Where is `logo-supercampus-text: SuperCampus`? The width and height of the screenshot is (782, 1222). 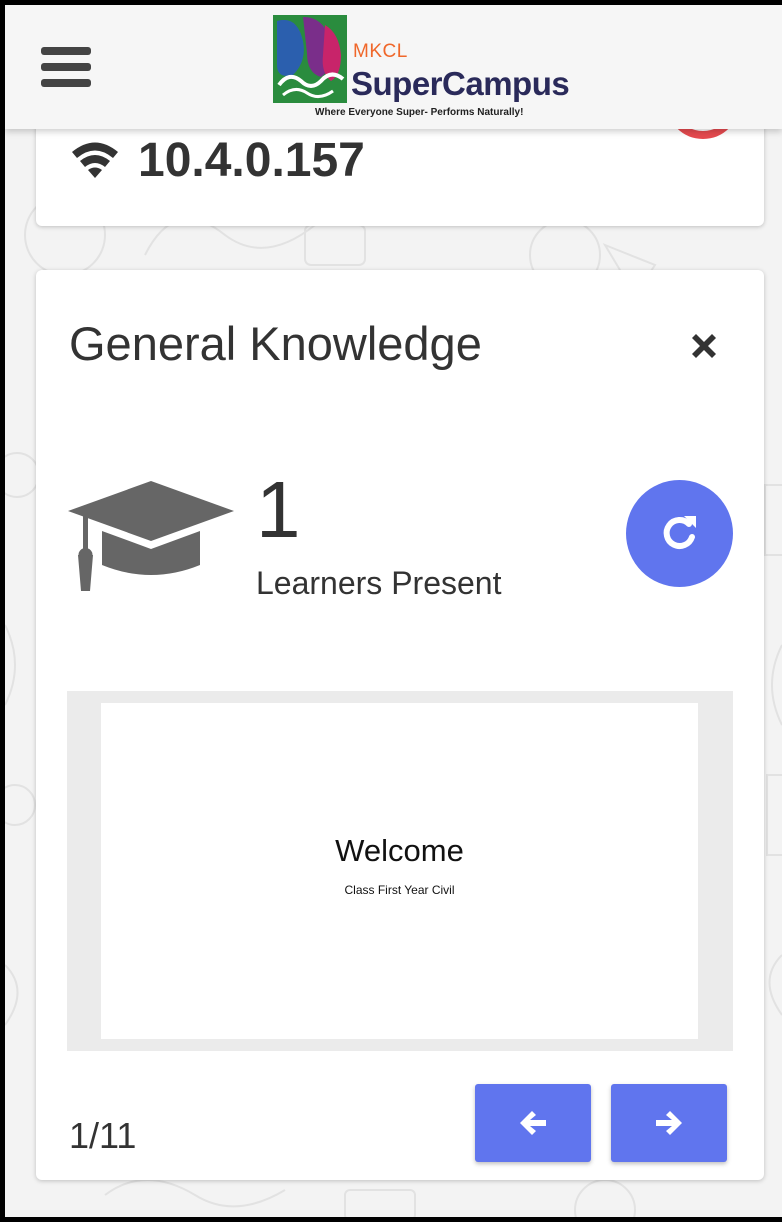
logo-supercampus-text: SuperCampus is located at coordinates (460, 83).